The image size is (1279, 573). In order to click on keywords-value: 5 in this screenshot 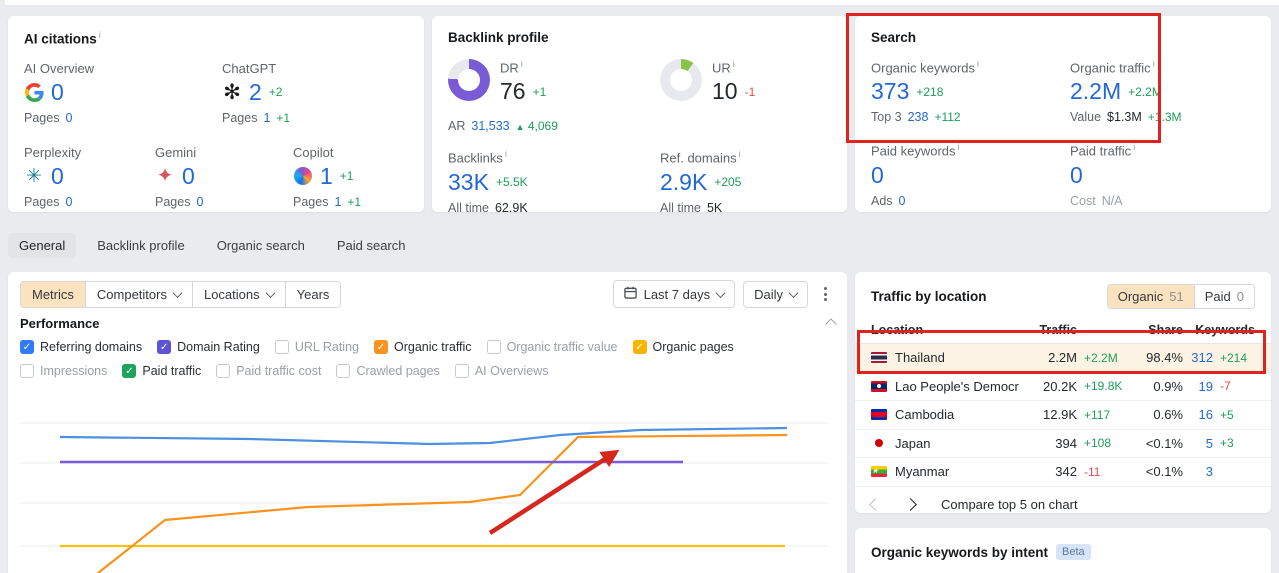, I will do `click(1198, 443)`.